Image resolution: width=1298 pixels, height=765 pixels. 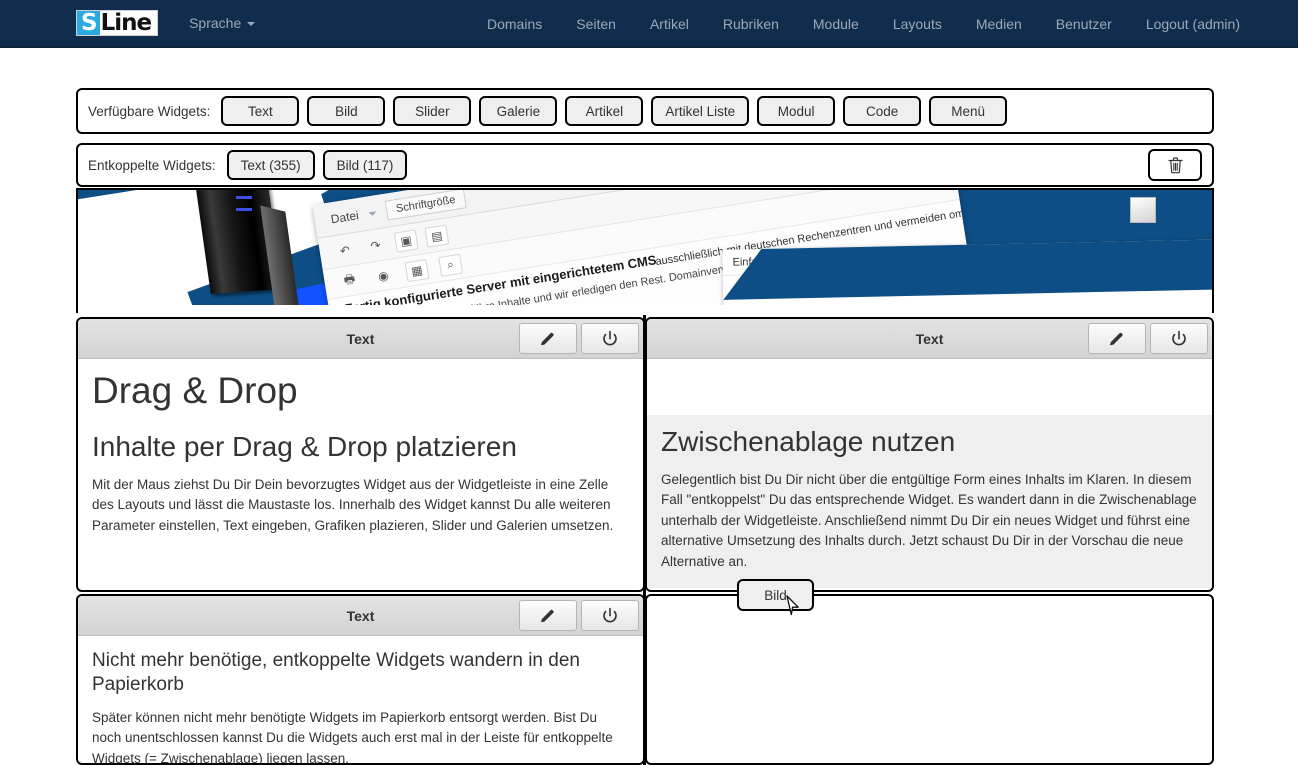 I want to click on preview-icon: ◉, so click(x=383, y=275).